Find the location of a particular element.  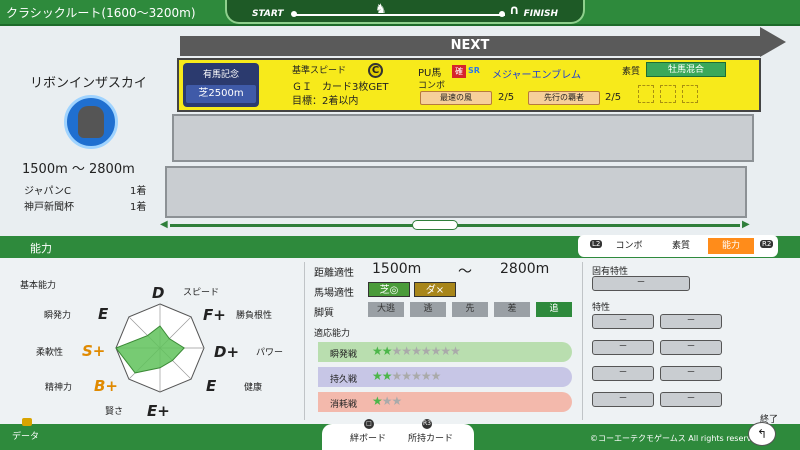

trait-value: 牡馬混合 is located at coordinates (686, 69).